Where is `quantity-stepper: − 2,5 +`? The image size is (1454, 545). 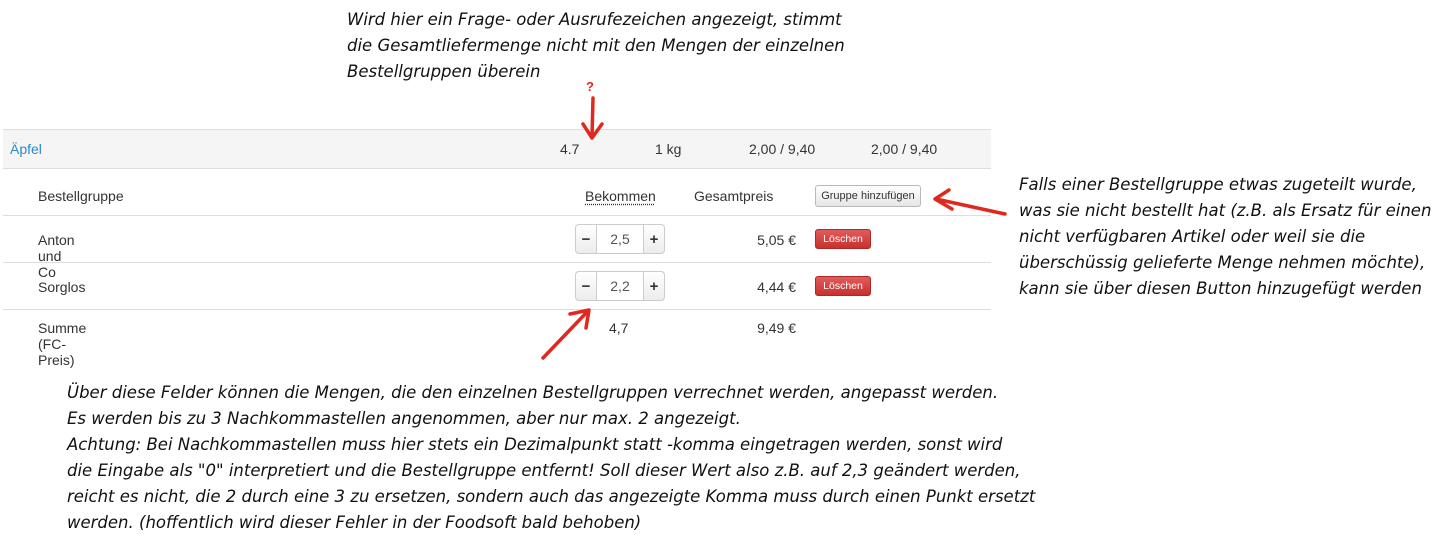 quantity-stepper: − 2,5 + is located at coordinates (620, 239).